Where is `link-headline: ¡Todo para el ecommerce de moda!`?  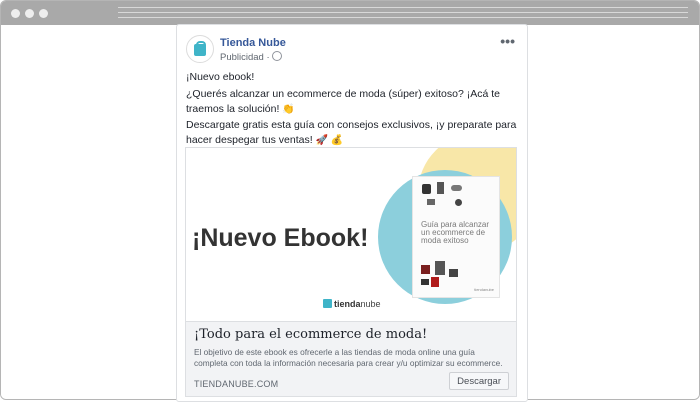 link-headline: ¡Todo para el ecommerce de moda! is located at coordinates (311, 334).